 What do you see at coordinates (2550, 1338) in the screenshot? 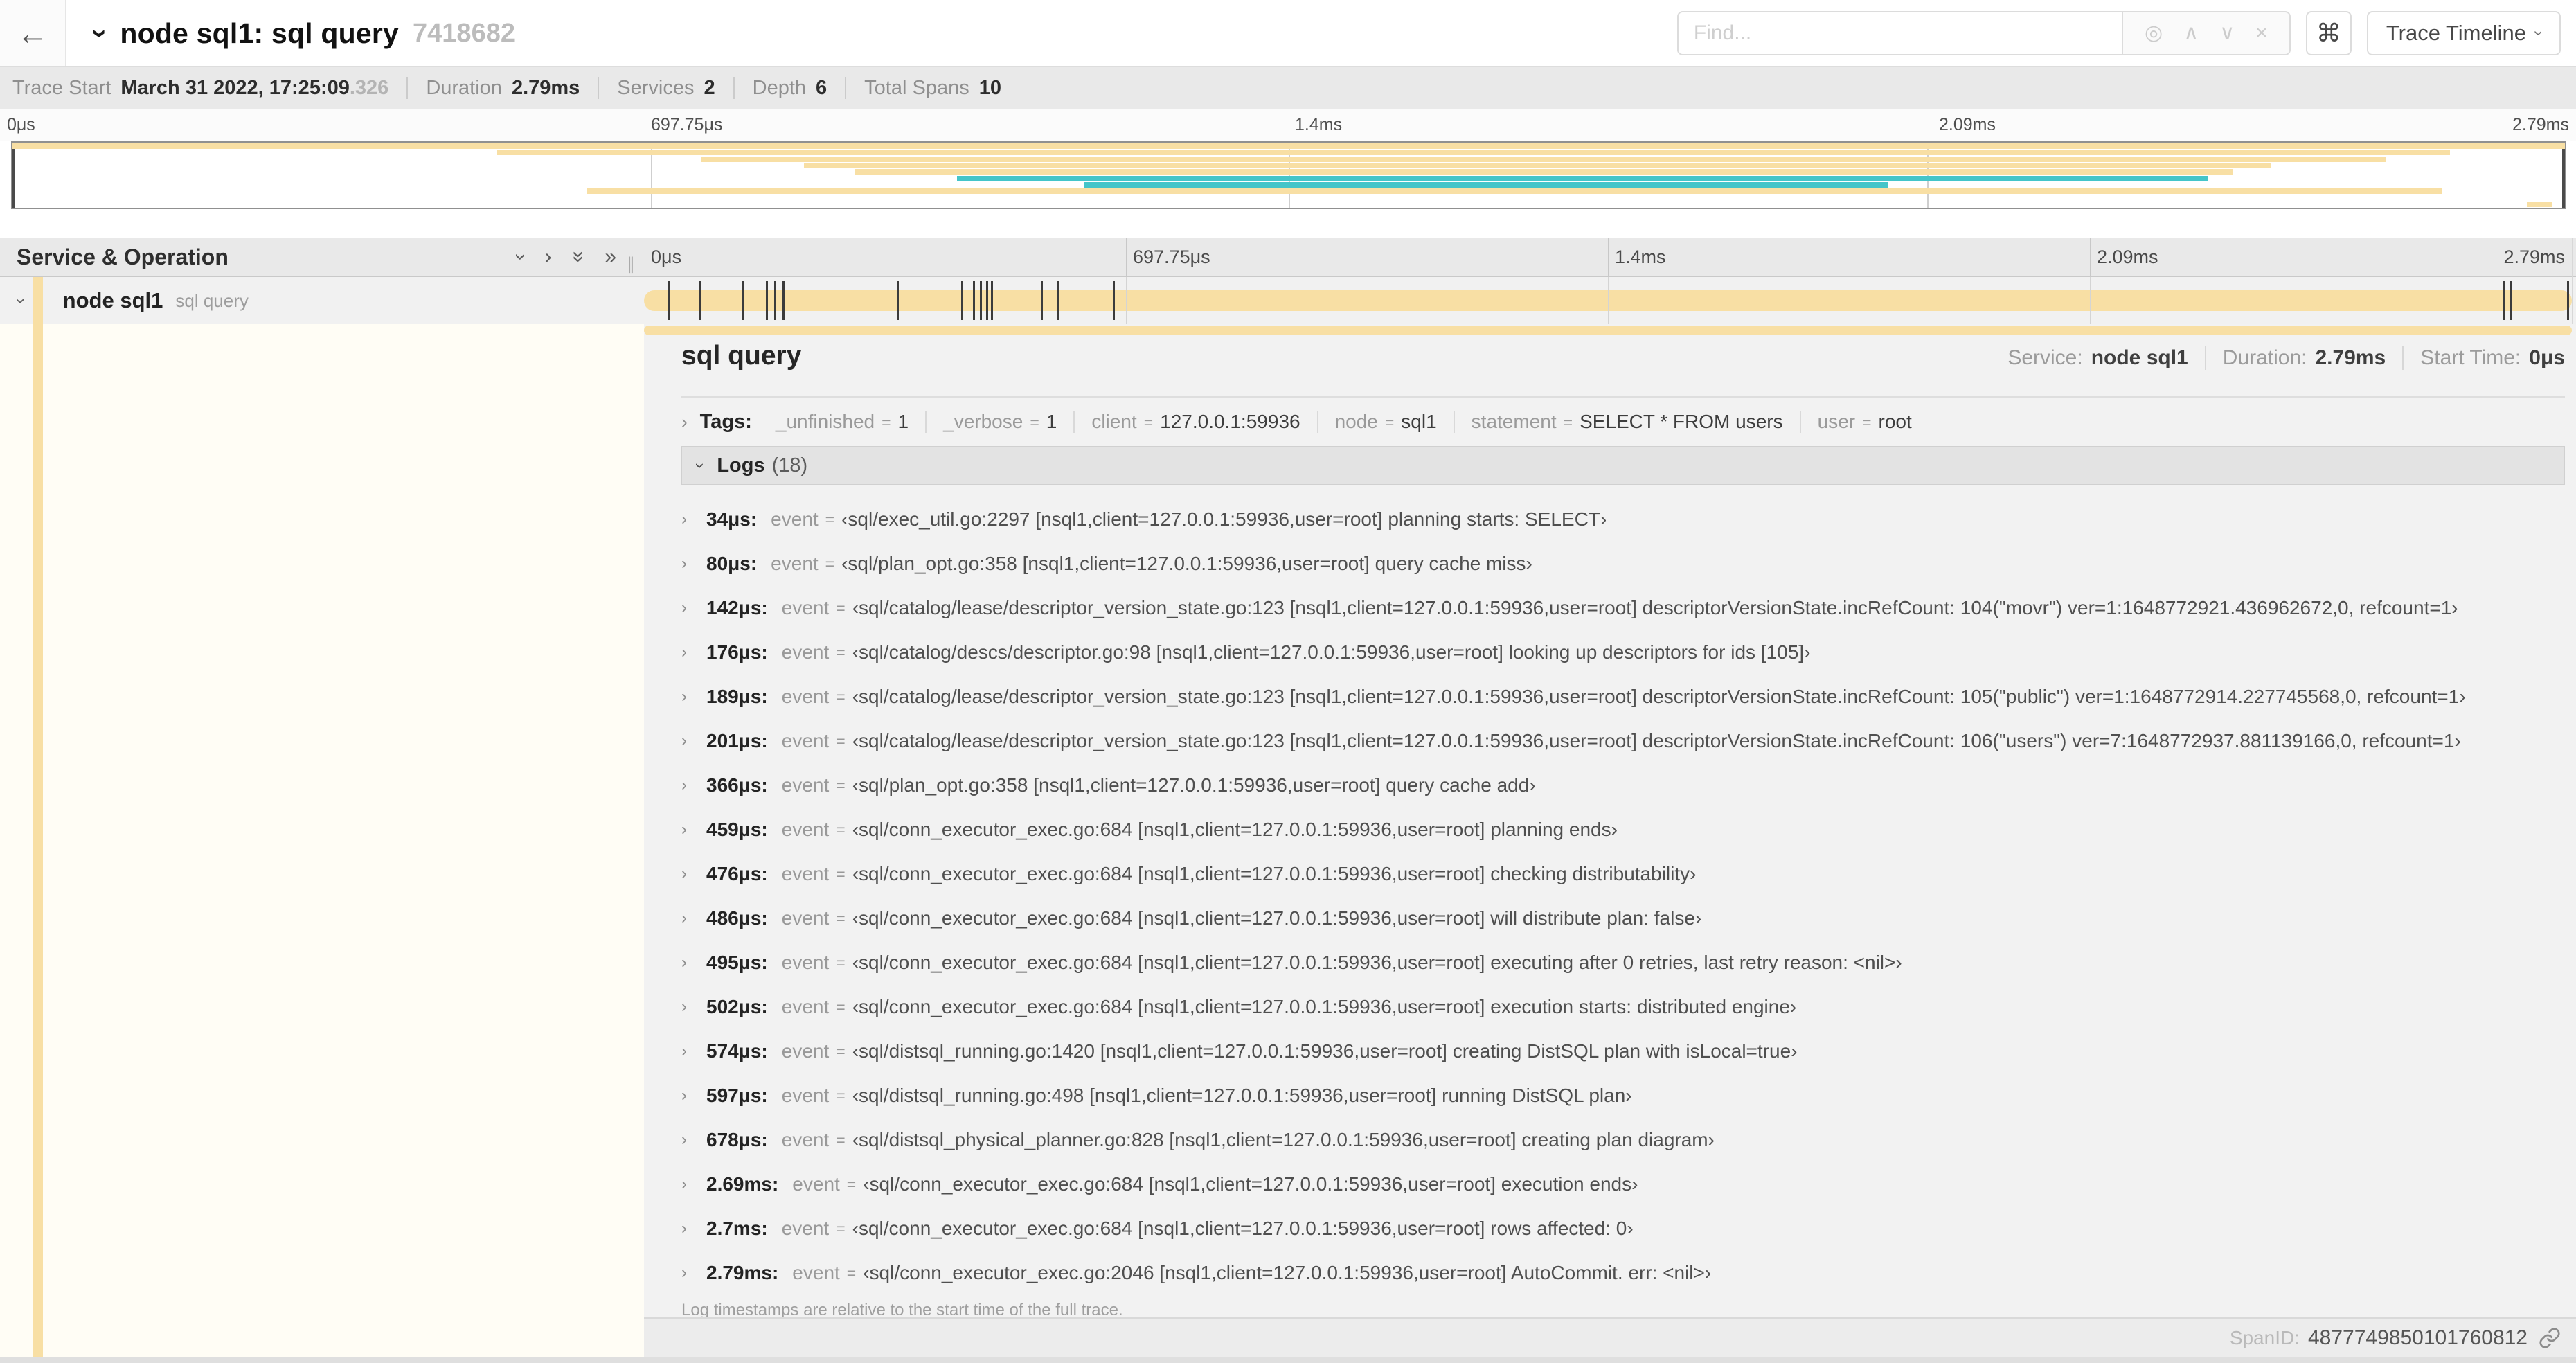
I see `link-icon` at bounding box center [2550, 1338].